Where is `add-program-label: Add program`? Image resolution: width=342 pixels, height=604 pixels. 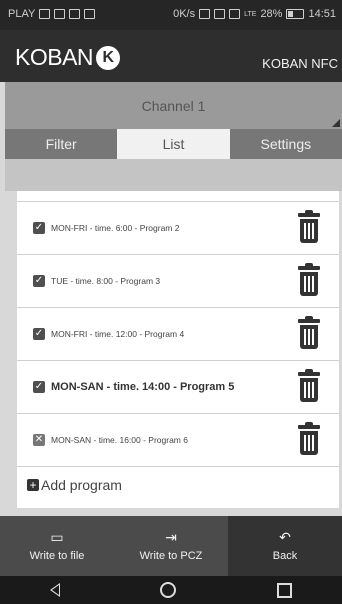 add-program-label: Add program is located at coordinates (81, 485).